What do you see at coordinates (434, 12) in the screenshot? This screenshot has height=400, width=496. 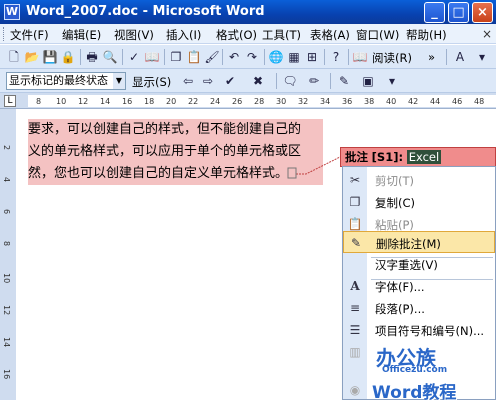 I see `minimize-button: _` at bounding box center [434, 12].